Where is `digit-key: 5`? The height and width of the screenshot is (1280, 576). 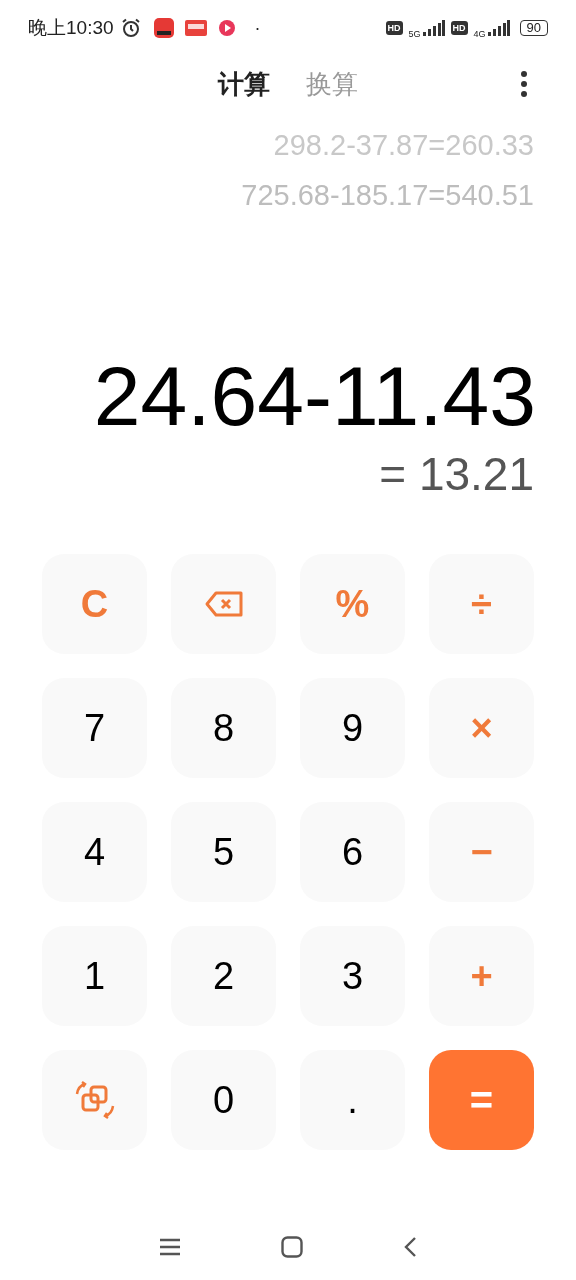
digit-key: 5 is located at coordinates (223, 852).